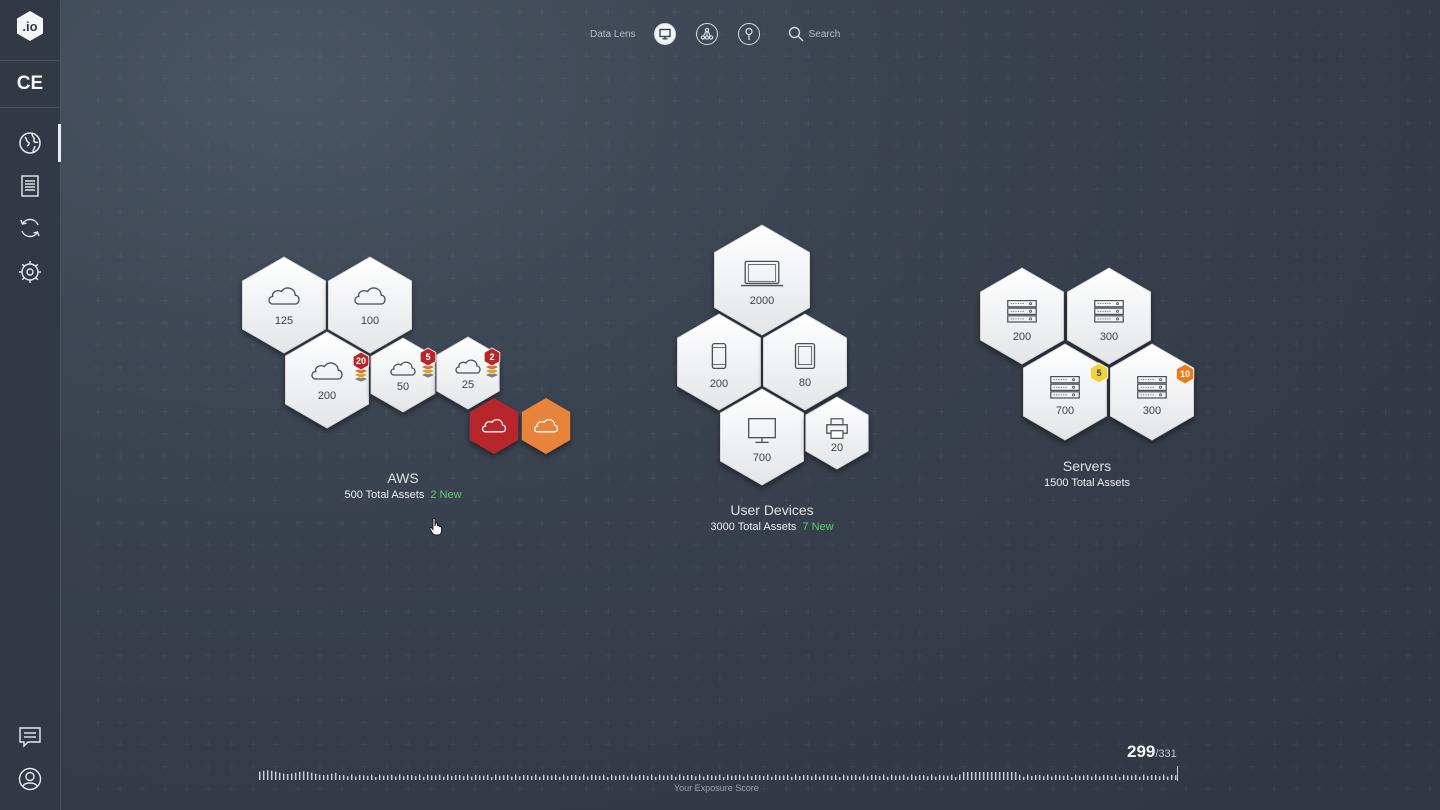 The width and height of the screenshot is (1440, 810). I want to click on exposure-score-label: Your Exposure Score, so click(716, 788).